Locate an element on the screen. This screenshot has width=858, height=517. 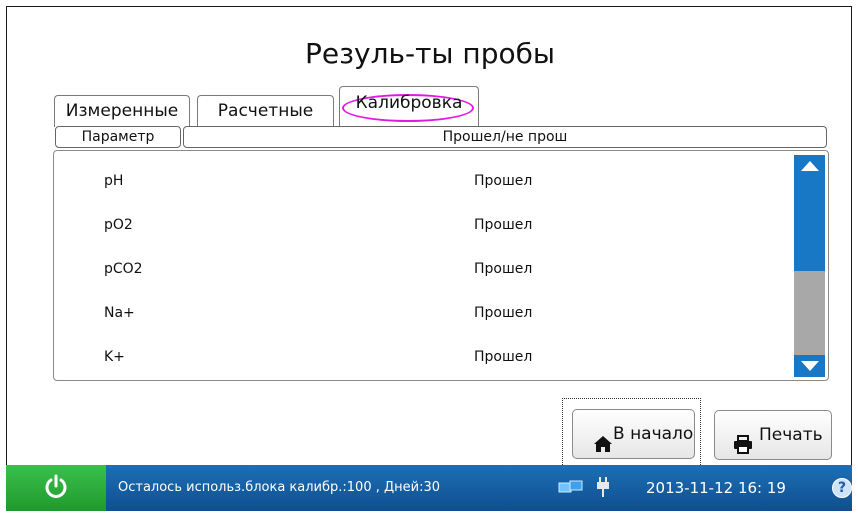
power-button is located at coordinates (56, 488).